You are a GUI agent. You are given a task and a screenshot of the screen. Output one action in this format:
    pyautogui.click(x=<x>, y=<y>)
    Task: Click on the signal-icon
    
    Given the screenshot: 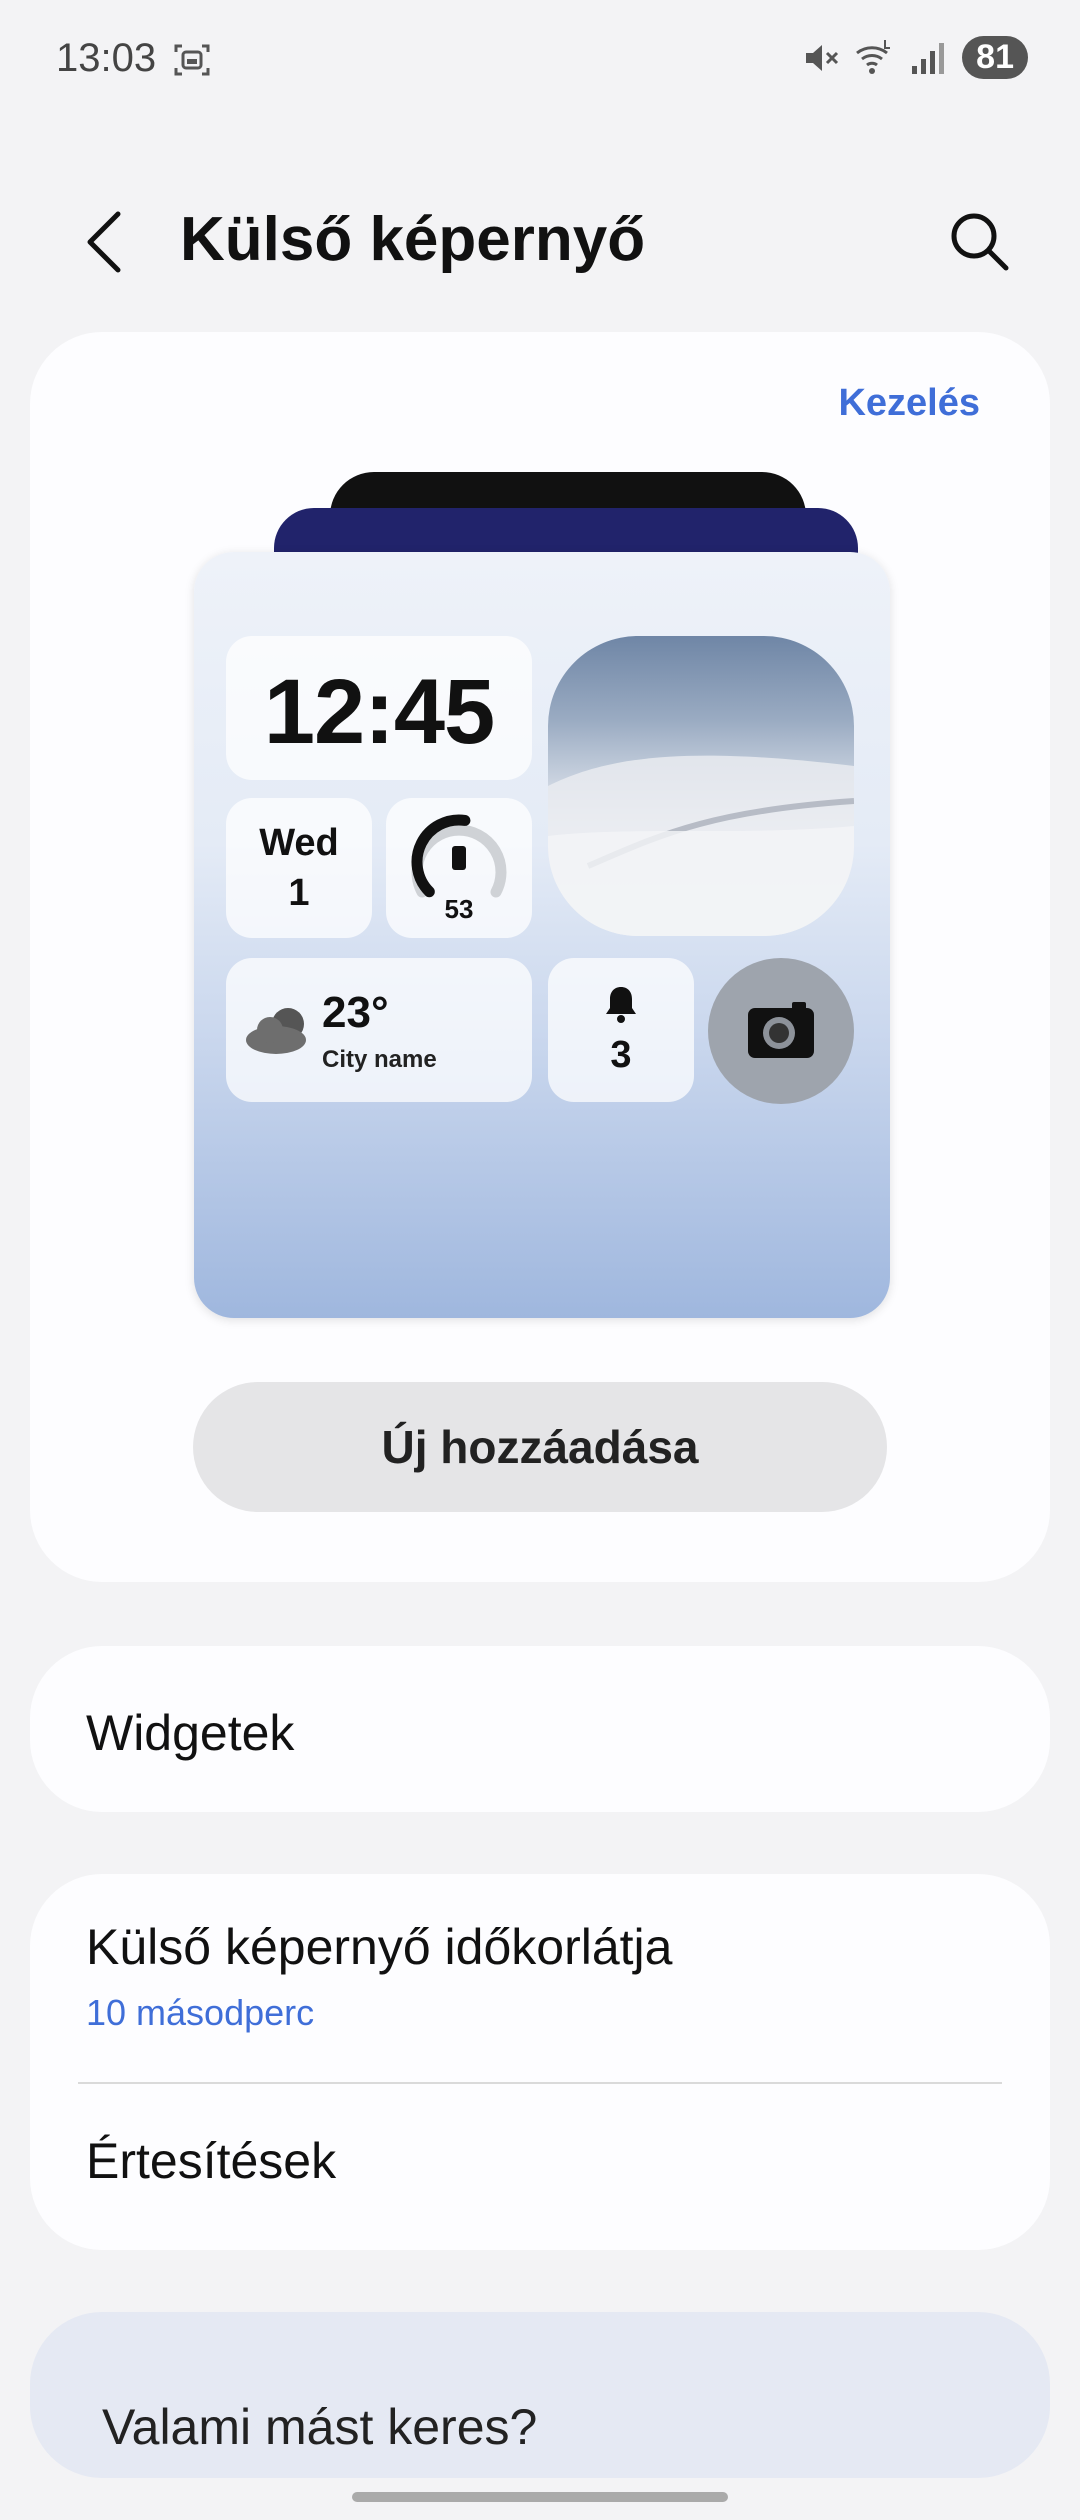 What is the action you would take?
    pyautogui.click(x=928, y=58)
    